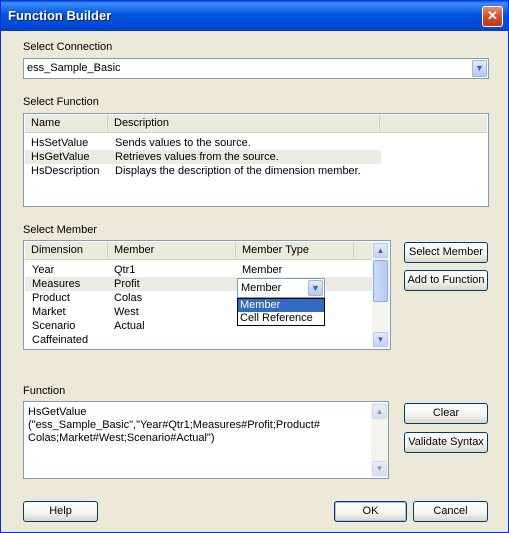 Image resolution: width=509 pixels, height=533 pixels. What do you see at coordinates (44, 391) in the screenshot?
I see `function-box-label: Function` at bounding box center [44, 391].